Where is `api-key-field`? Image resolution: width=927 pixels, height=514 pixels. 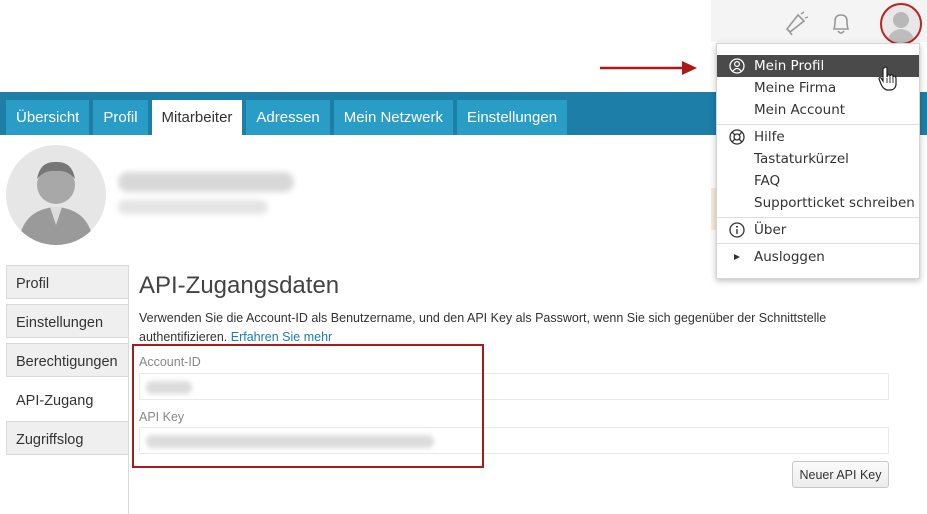
api-key-field is located at coordinates (514, 440).